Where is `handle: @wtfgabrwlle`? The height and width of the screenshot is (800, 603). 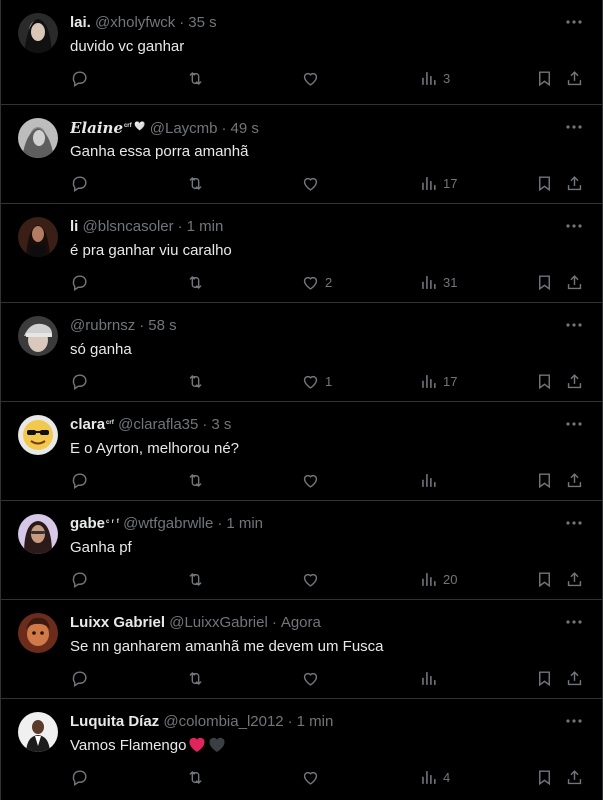 handle: @wtfgabrwlle is located at coordinates (168, 523).